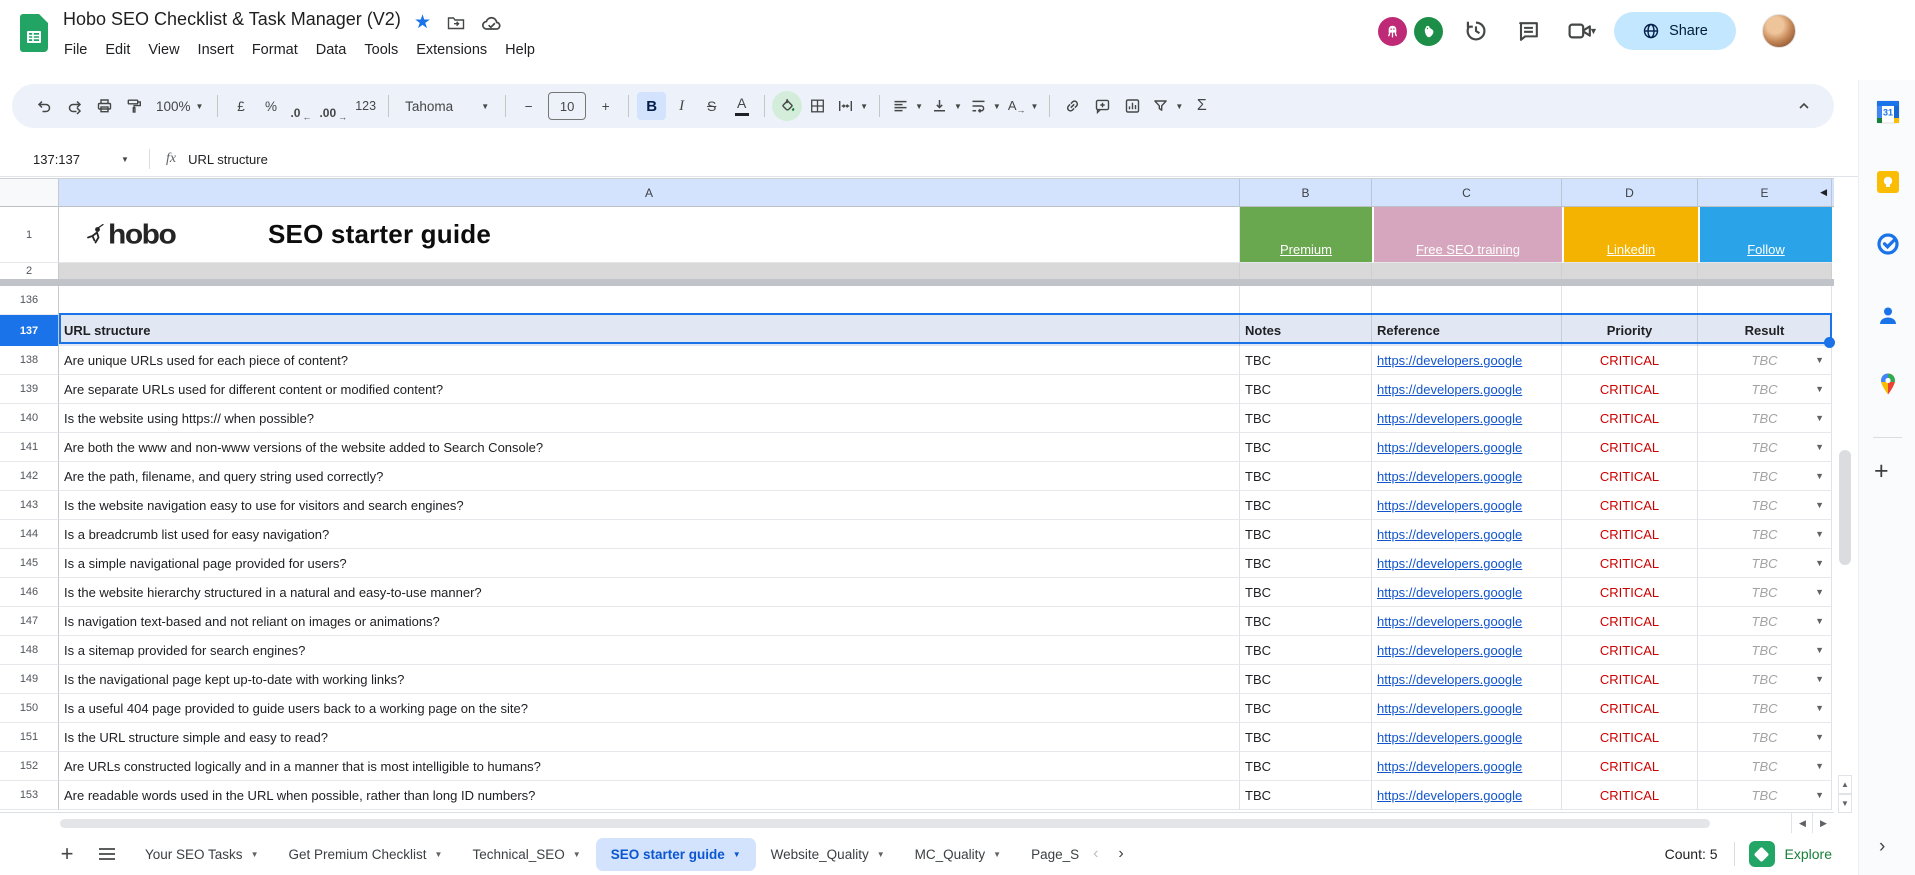 The width and height of the screenshot is (1915, 875). I want to click on star-icon: ★, so click(422, 23).